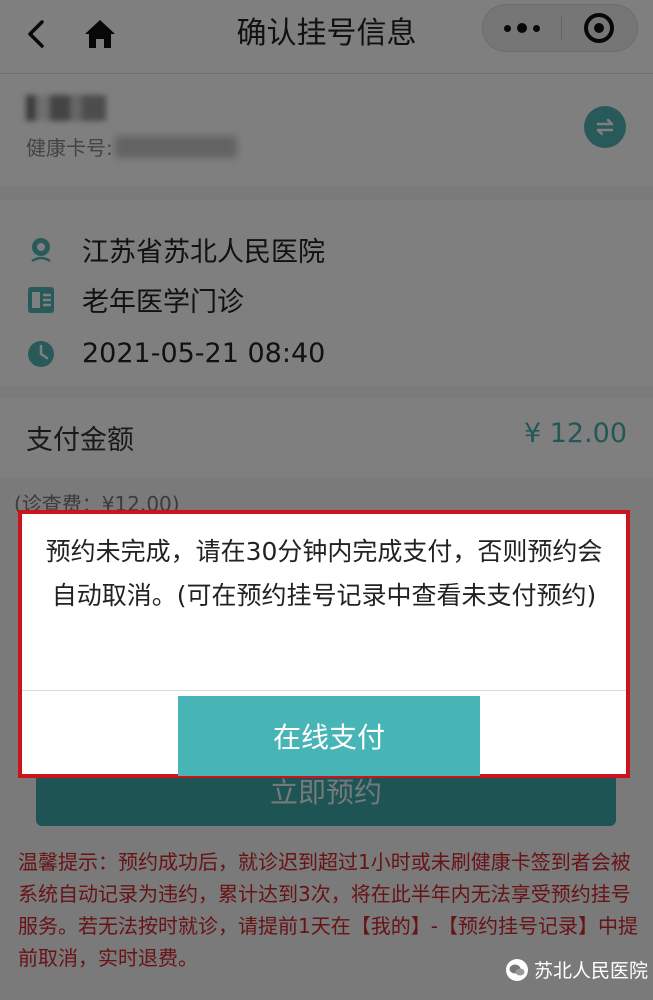  What do you see at coordinates (517, 969) in the screenshot?
I see `wechat-icon` at bounding box center [517, 969].